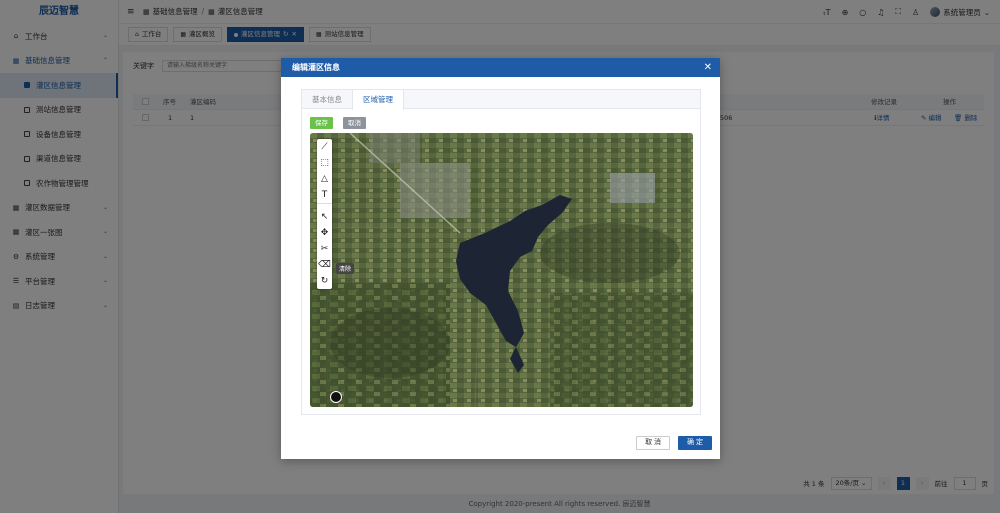 This screenshot has height=513, width=1000. What do you see at coordinates (674, 443) in the screenshot?
I see `dialog-footer: 取 消 确 定` at bounding box center [674, 443].